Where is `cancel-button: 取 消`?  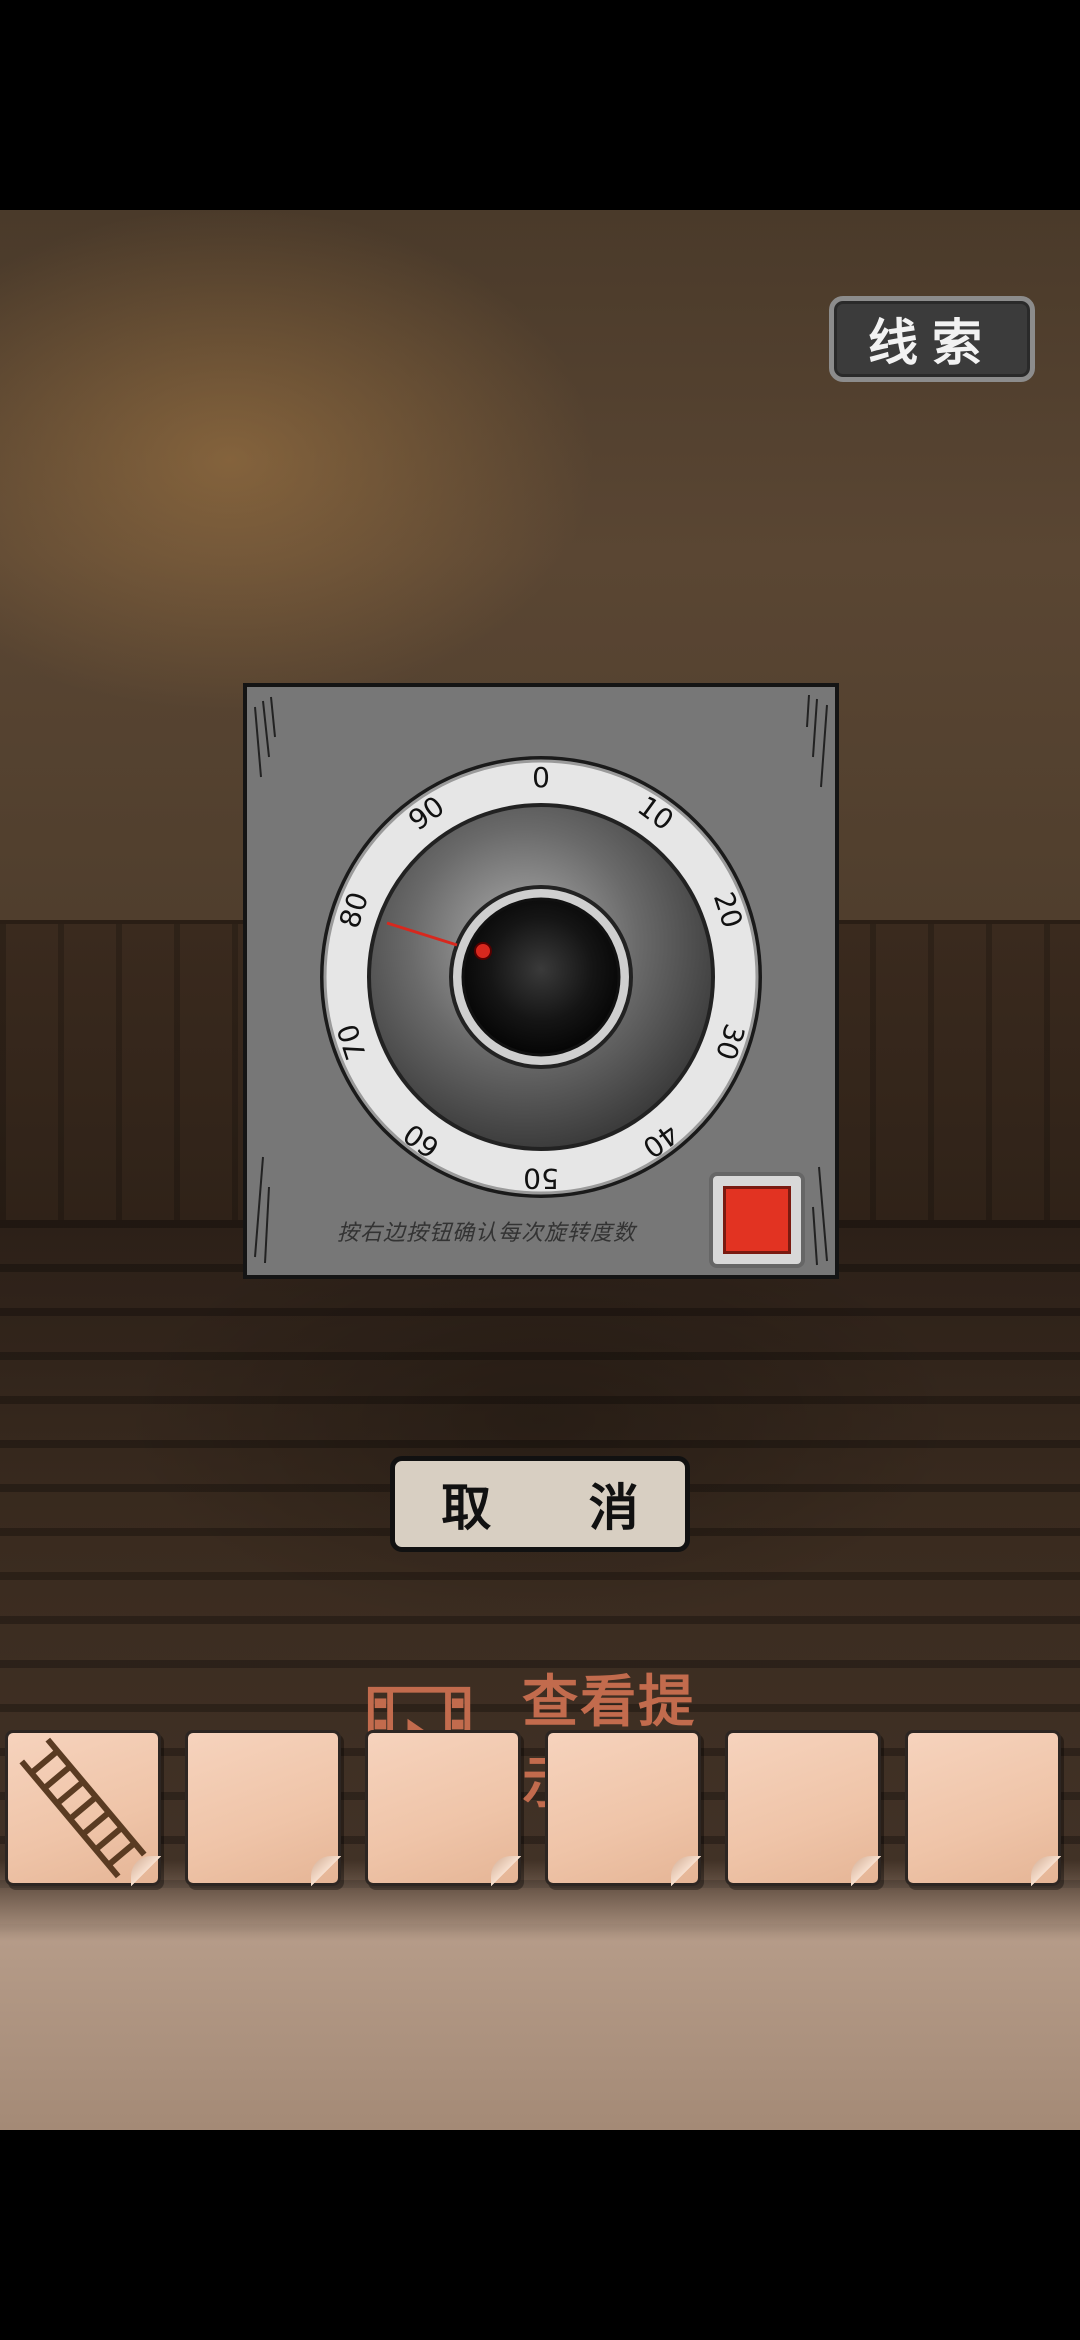
cancel-button: 取 消 is located at coordinates (540, 1504).